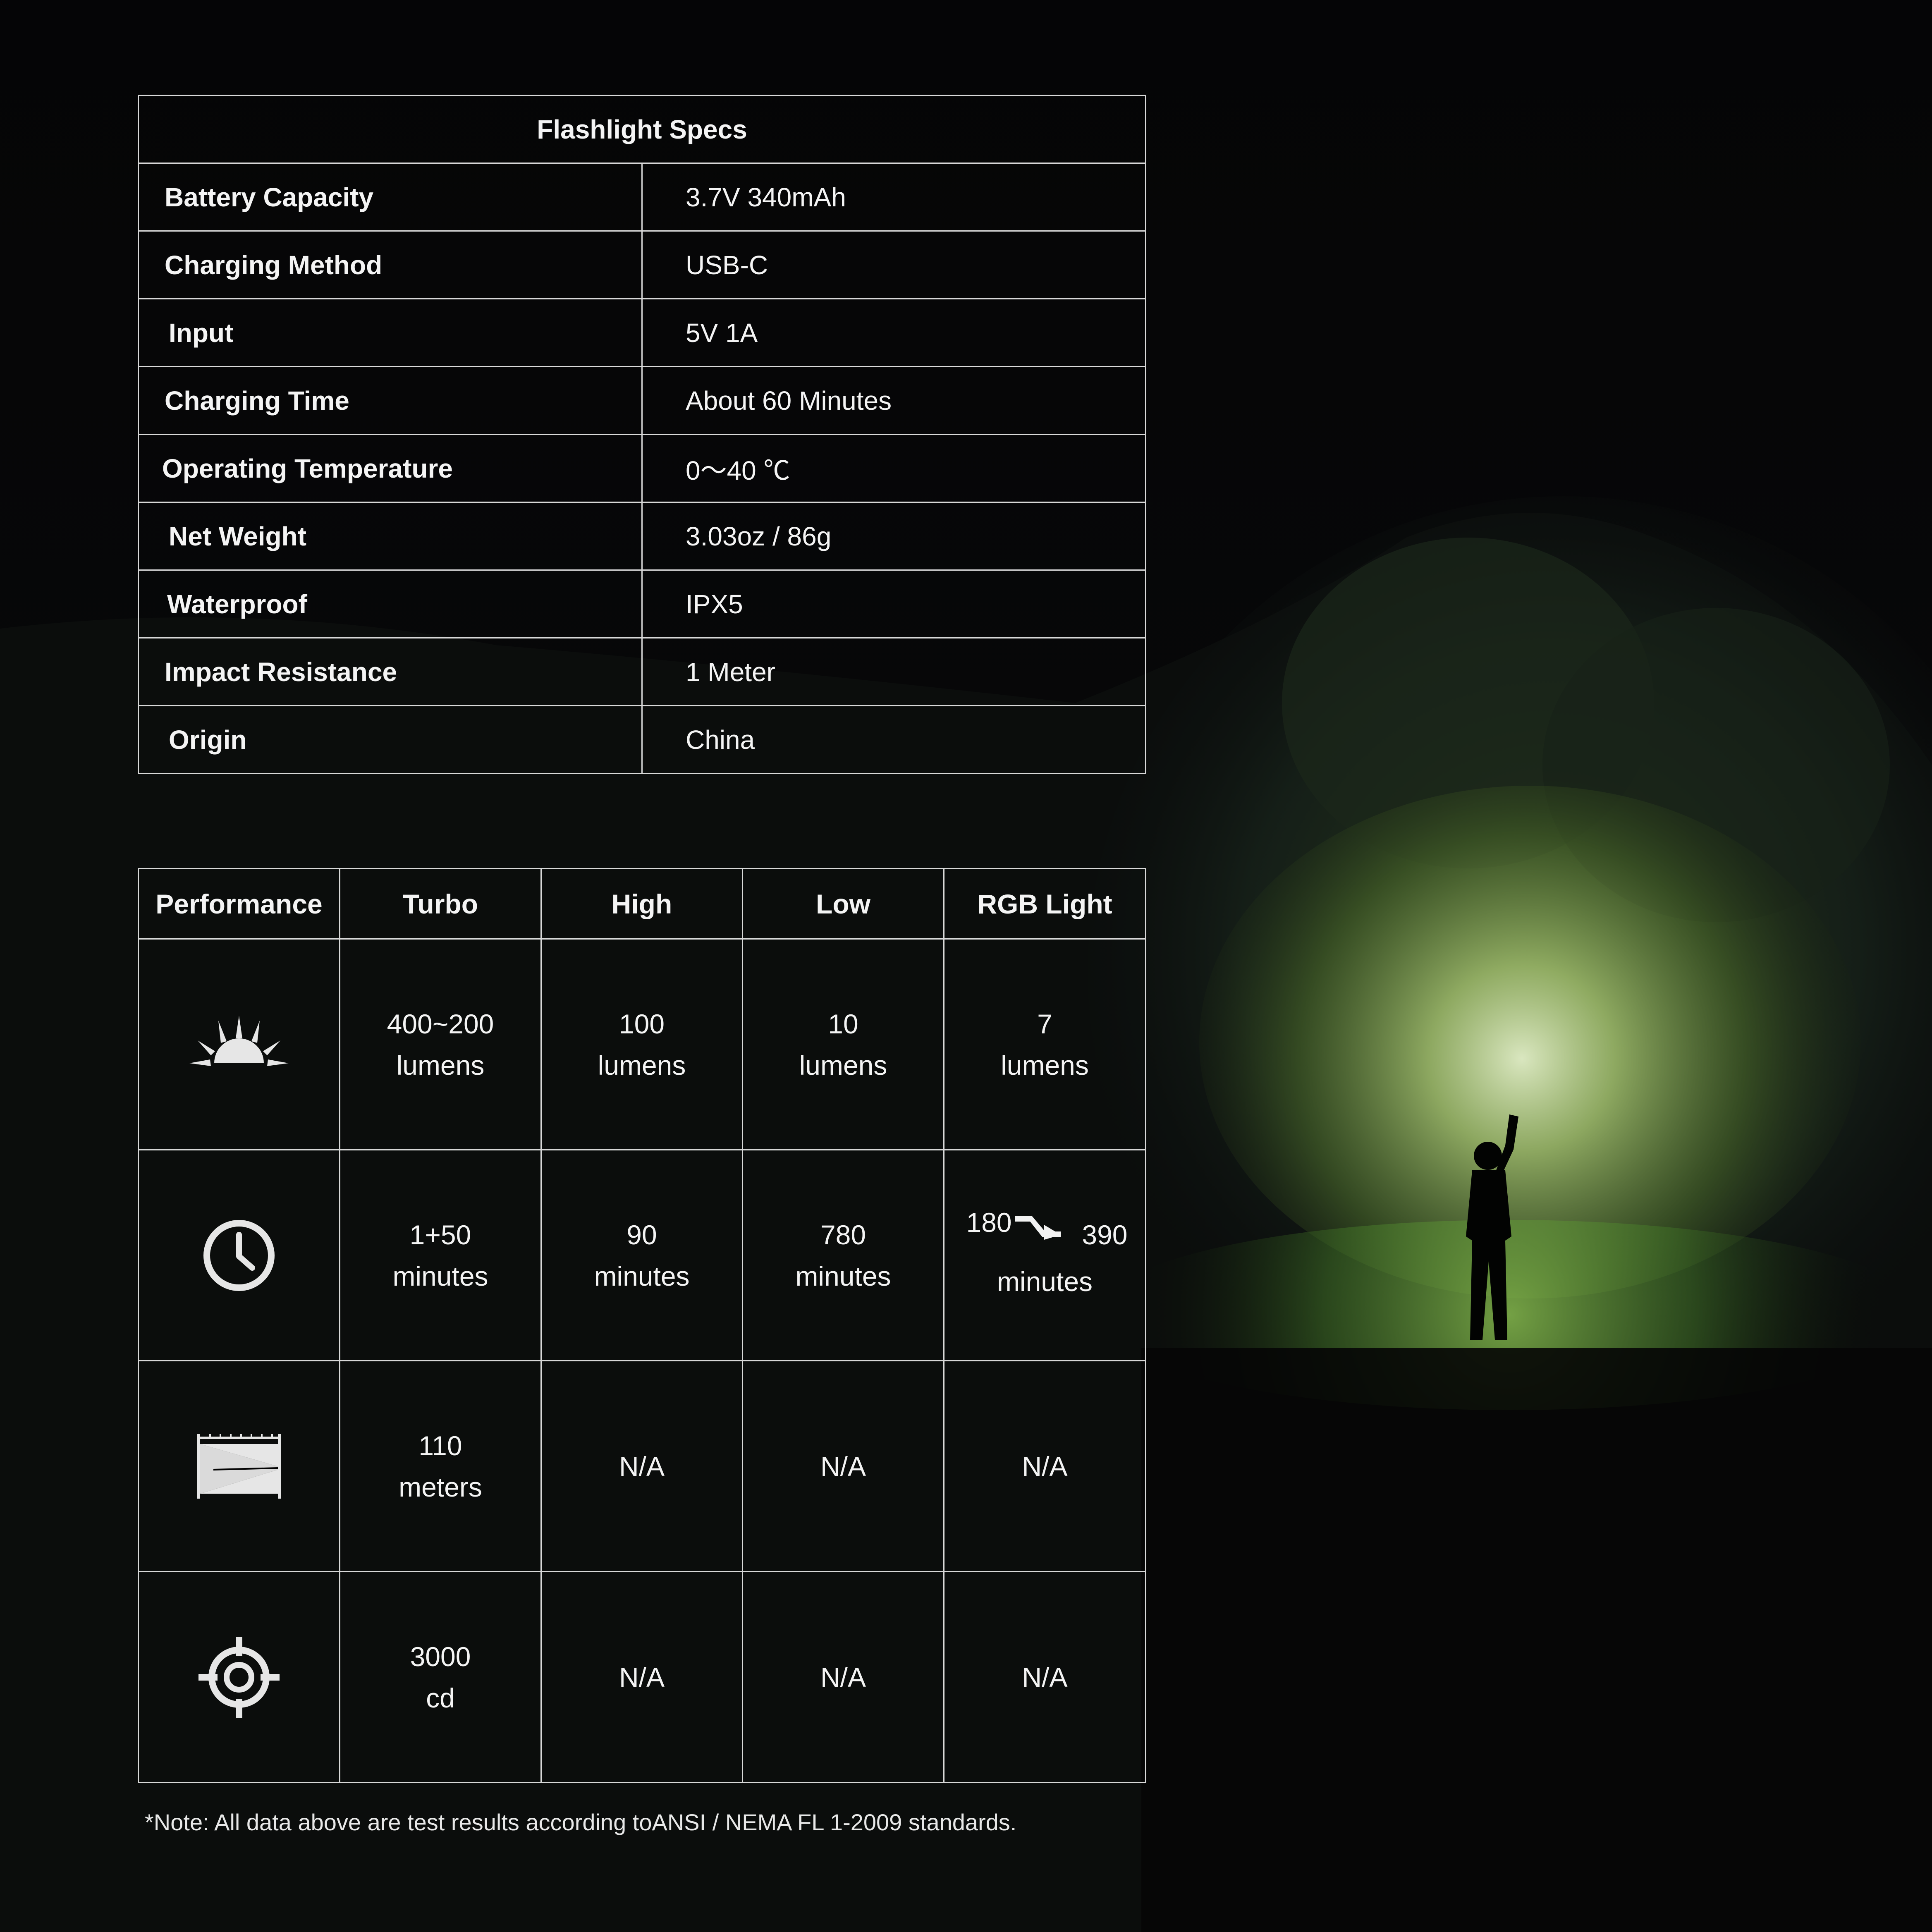 The width and height of the screenshot is (1932, 1932). I want to click on spec-row: Origin China, so click(642, 739).